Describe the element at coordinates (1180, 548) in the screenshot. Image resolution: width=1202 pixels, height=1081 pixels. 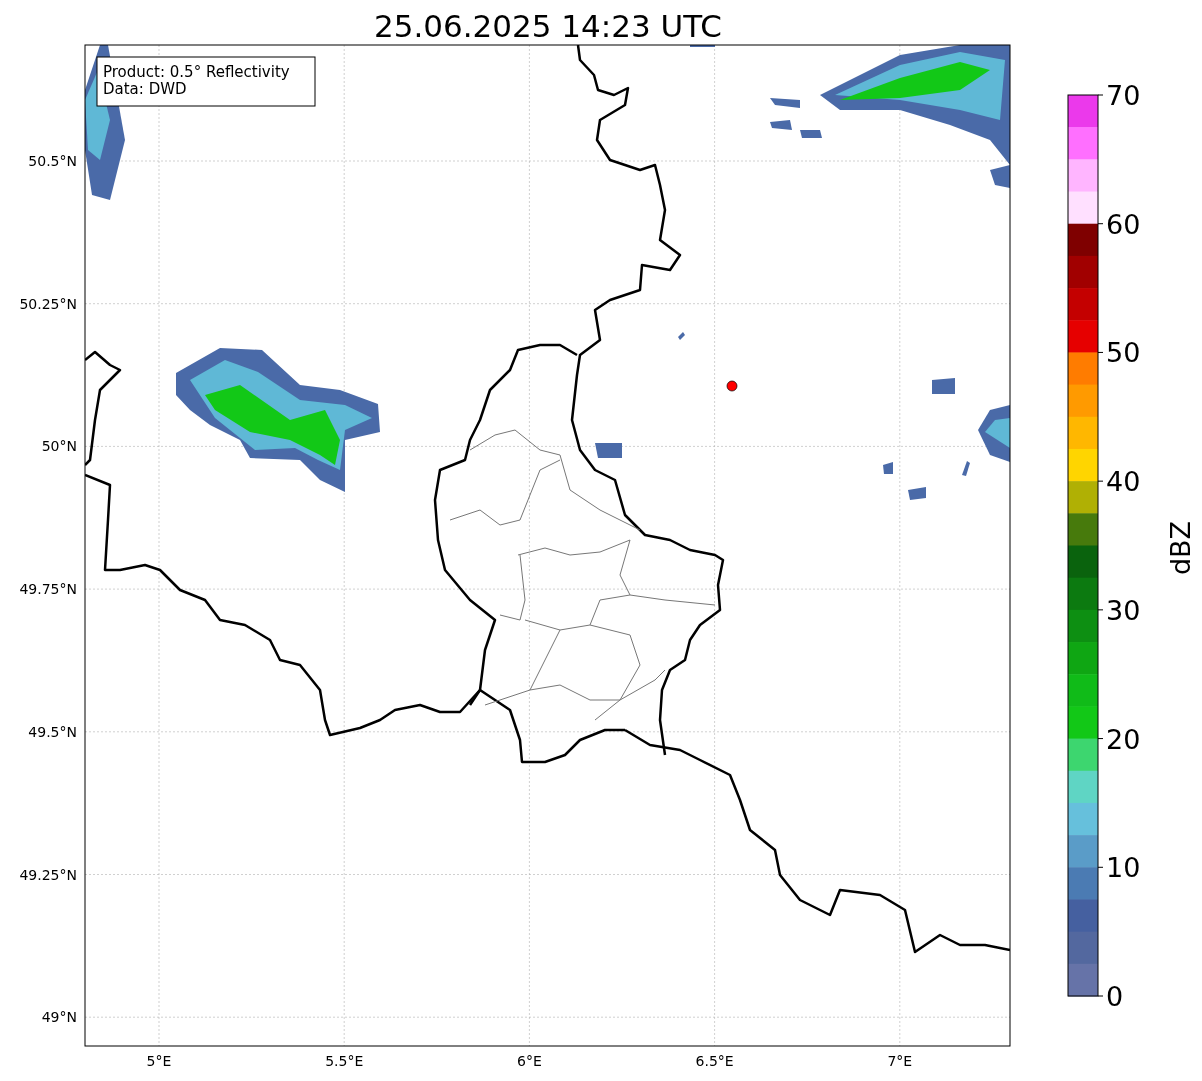
I see `colorbar-label: dBZ` at that location.